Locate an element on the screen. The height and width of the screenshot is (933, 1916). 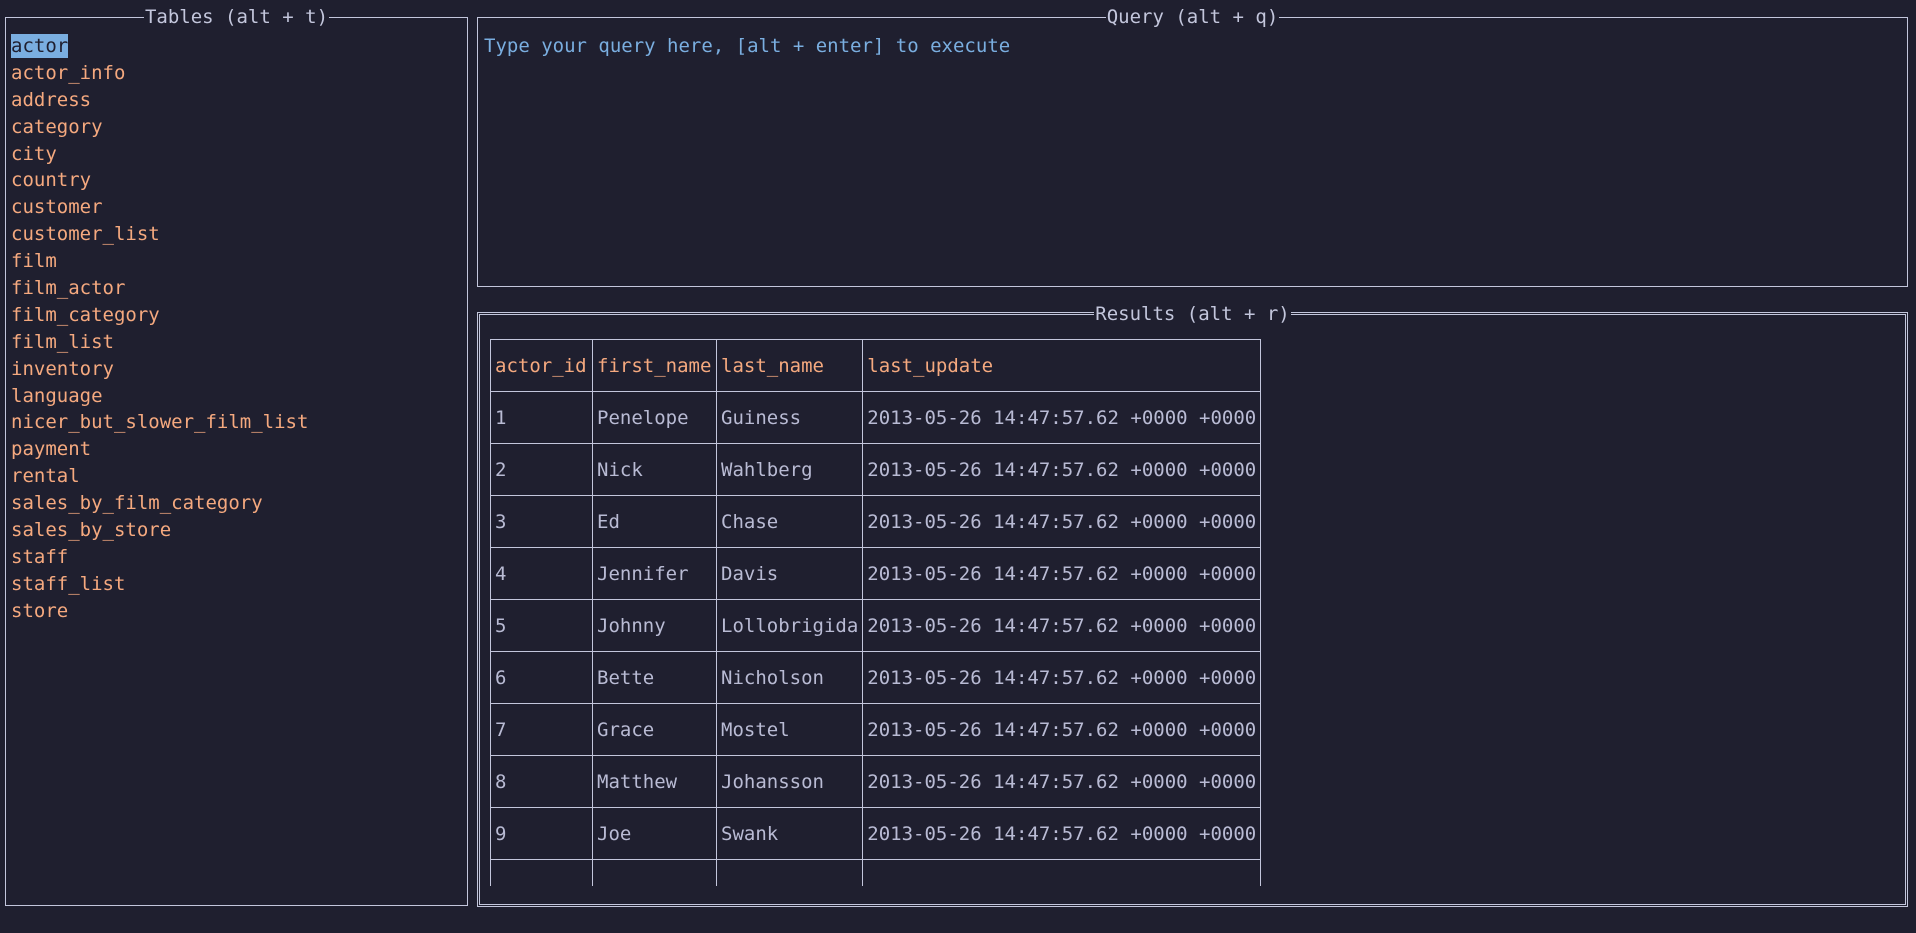
table-cell: Nicholson is located at coordinates (789, 677).